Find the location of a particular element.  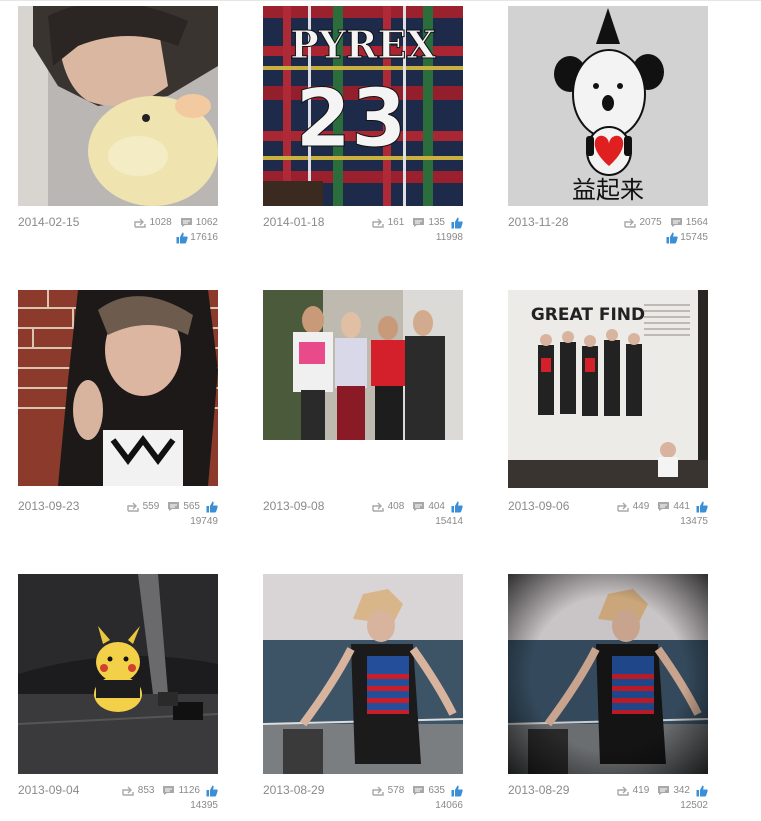

repost-stat: 2075 is located at coordinates (642, 222).